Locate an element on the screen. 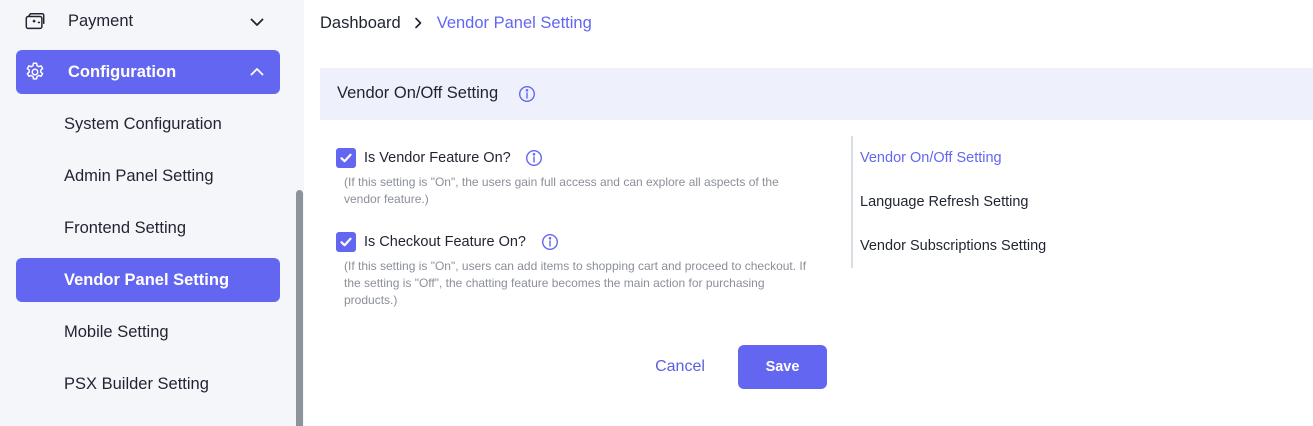 The image size is (1313, 426). panel-header: Vendor On/Off Setting is located at coordinates (816, 94).